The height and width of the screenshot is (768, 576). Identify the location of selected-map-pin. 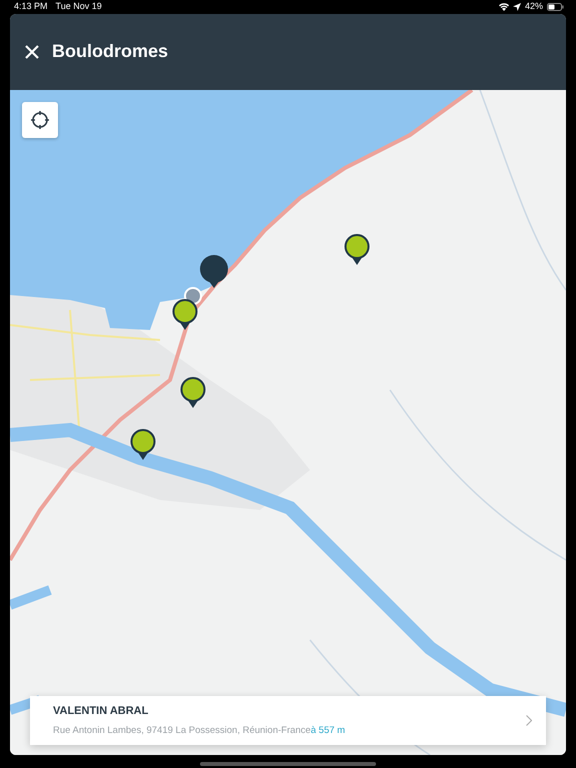
(214, 271).